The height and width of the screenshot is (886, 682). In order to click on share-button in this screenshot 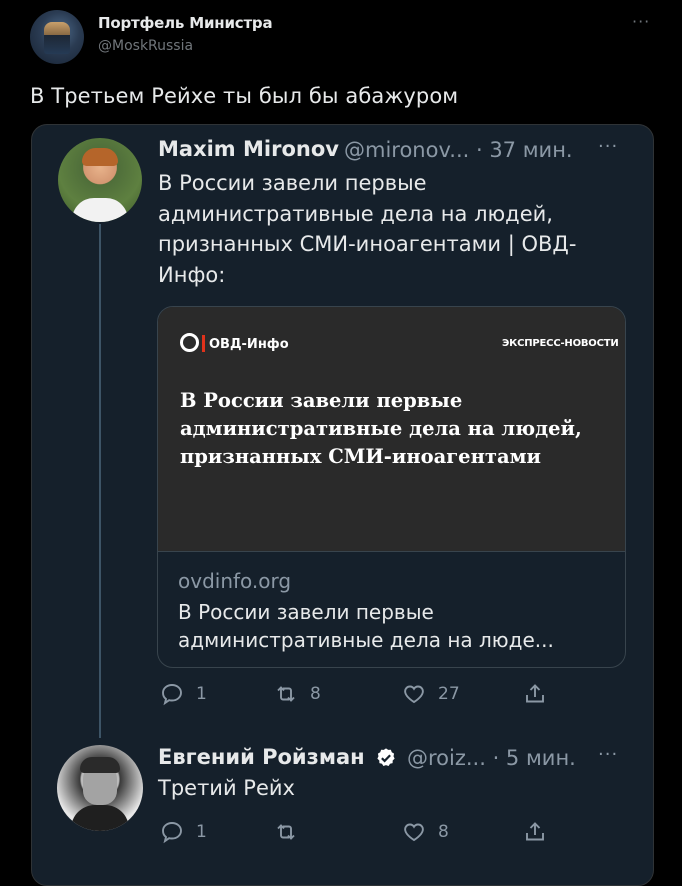, I will do `click(535, 694)`.